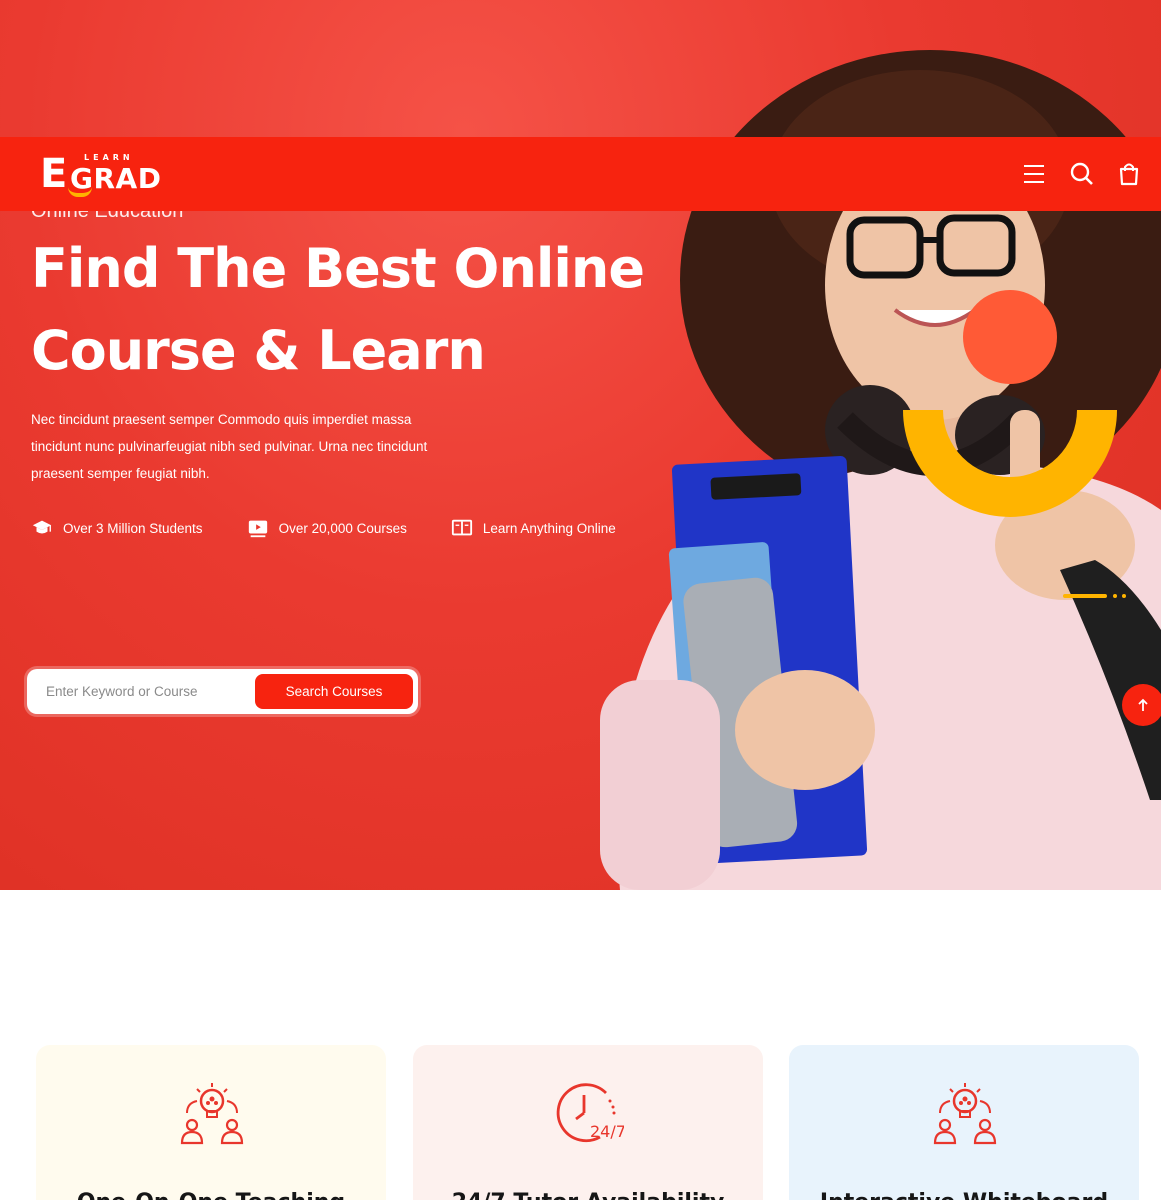 Image resolution: width=1161 pixels, height=1200 pixels. Describe the element at coordinates (580, 174) in the screenshot. I see `site-header: LEARN E GRAD` at that location.